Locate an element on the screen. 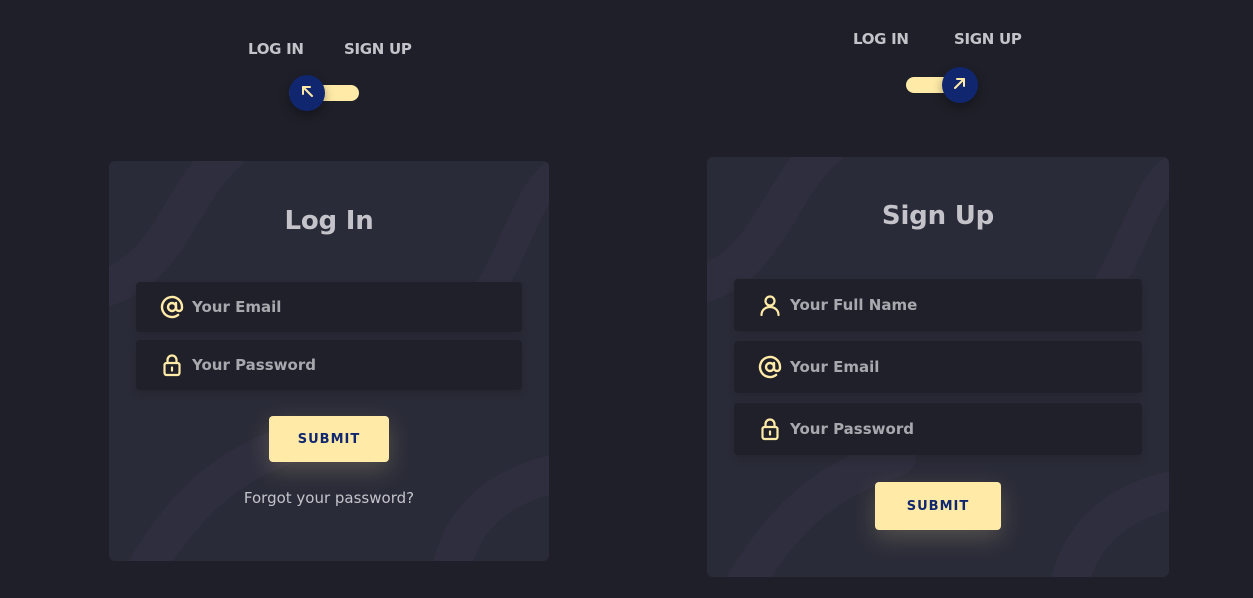 This screenshot has width=1253, height=598. full-name-field is located at coordinates (938, 305).